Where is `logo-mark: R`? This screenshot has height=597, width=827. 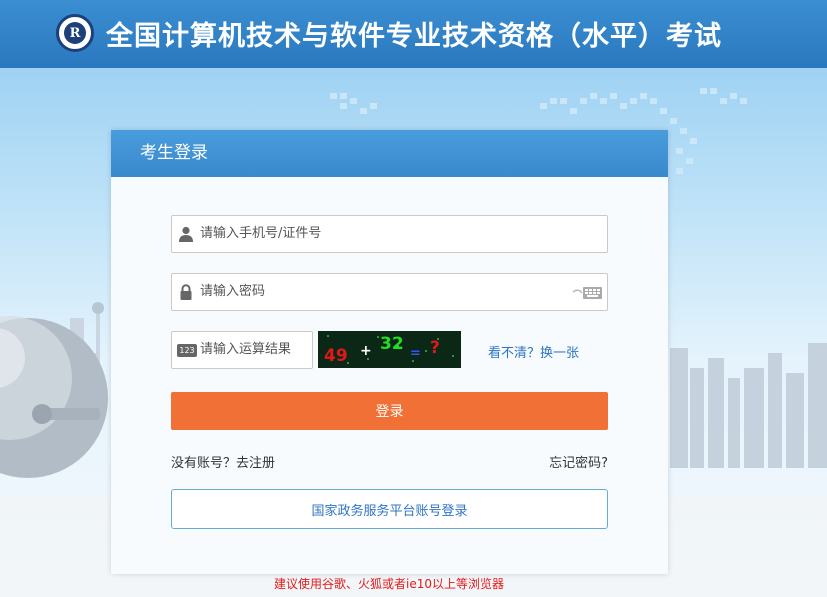
logo-mark: R is located at coordinates (75, 33).